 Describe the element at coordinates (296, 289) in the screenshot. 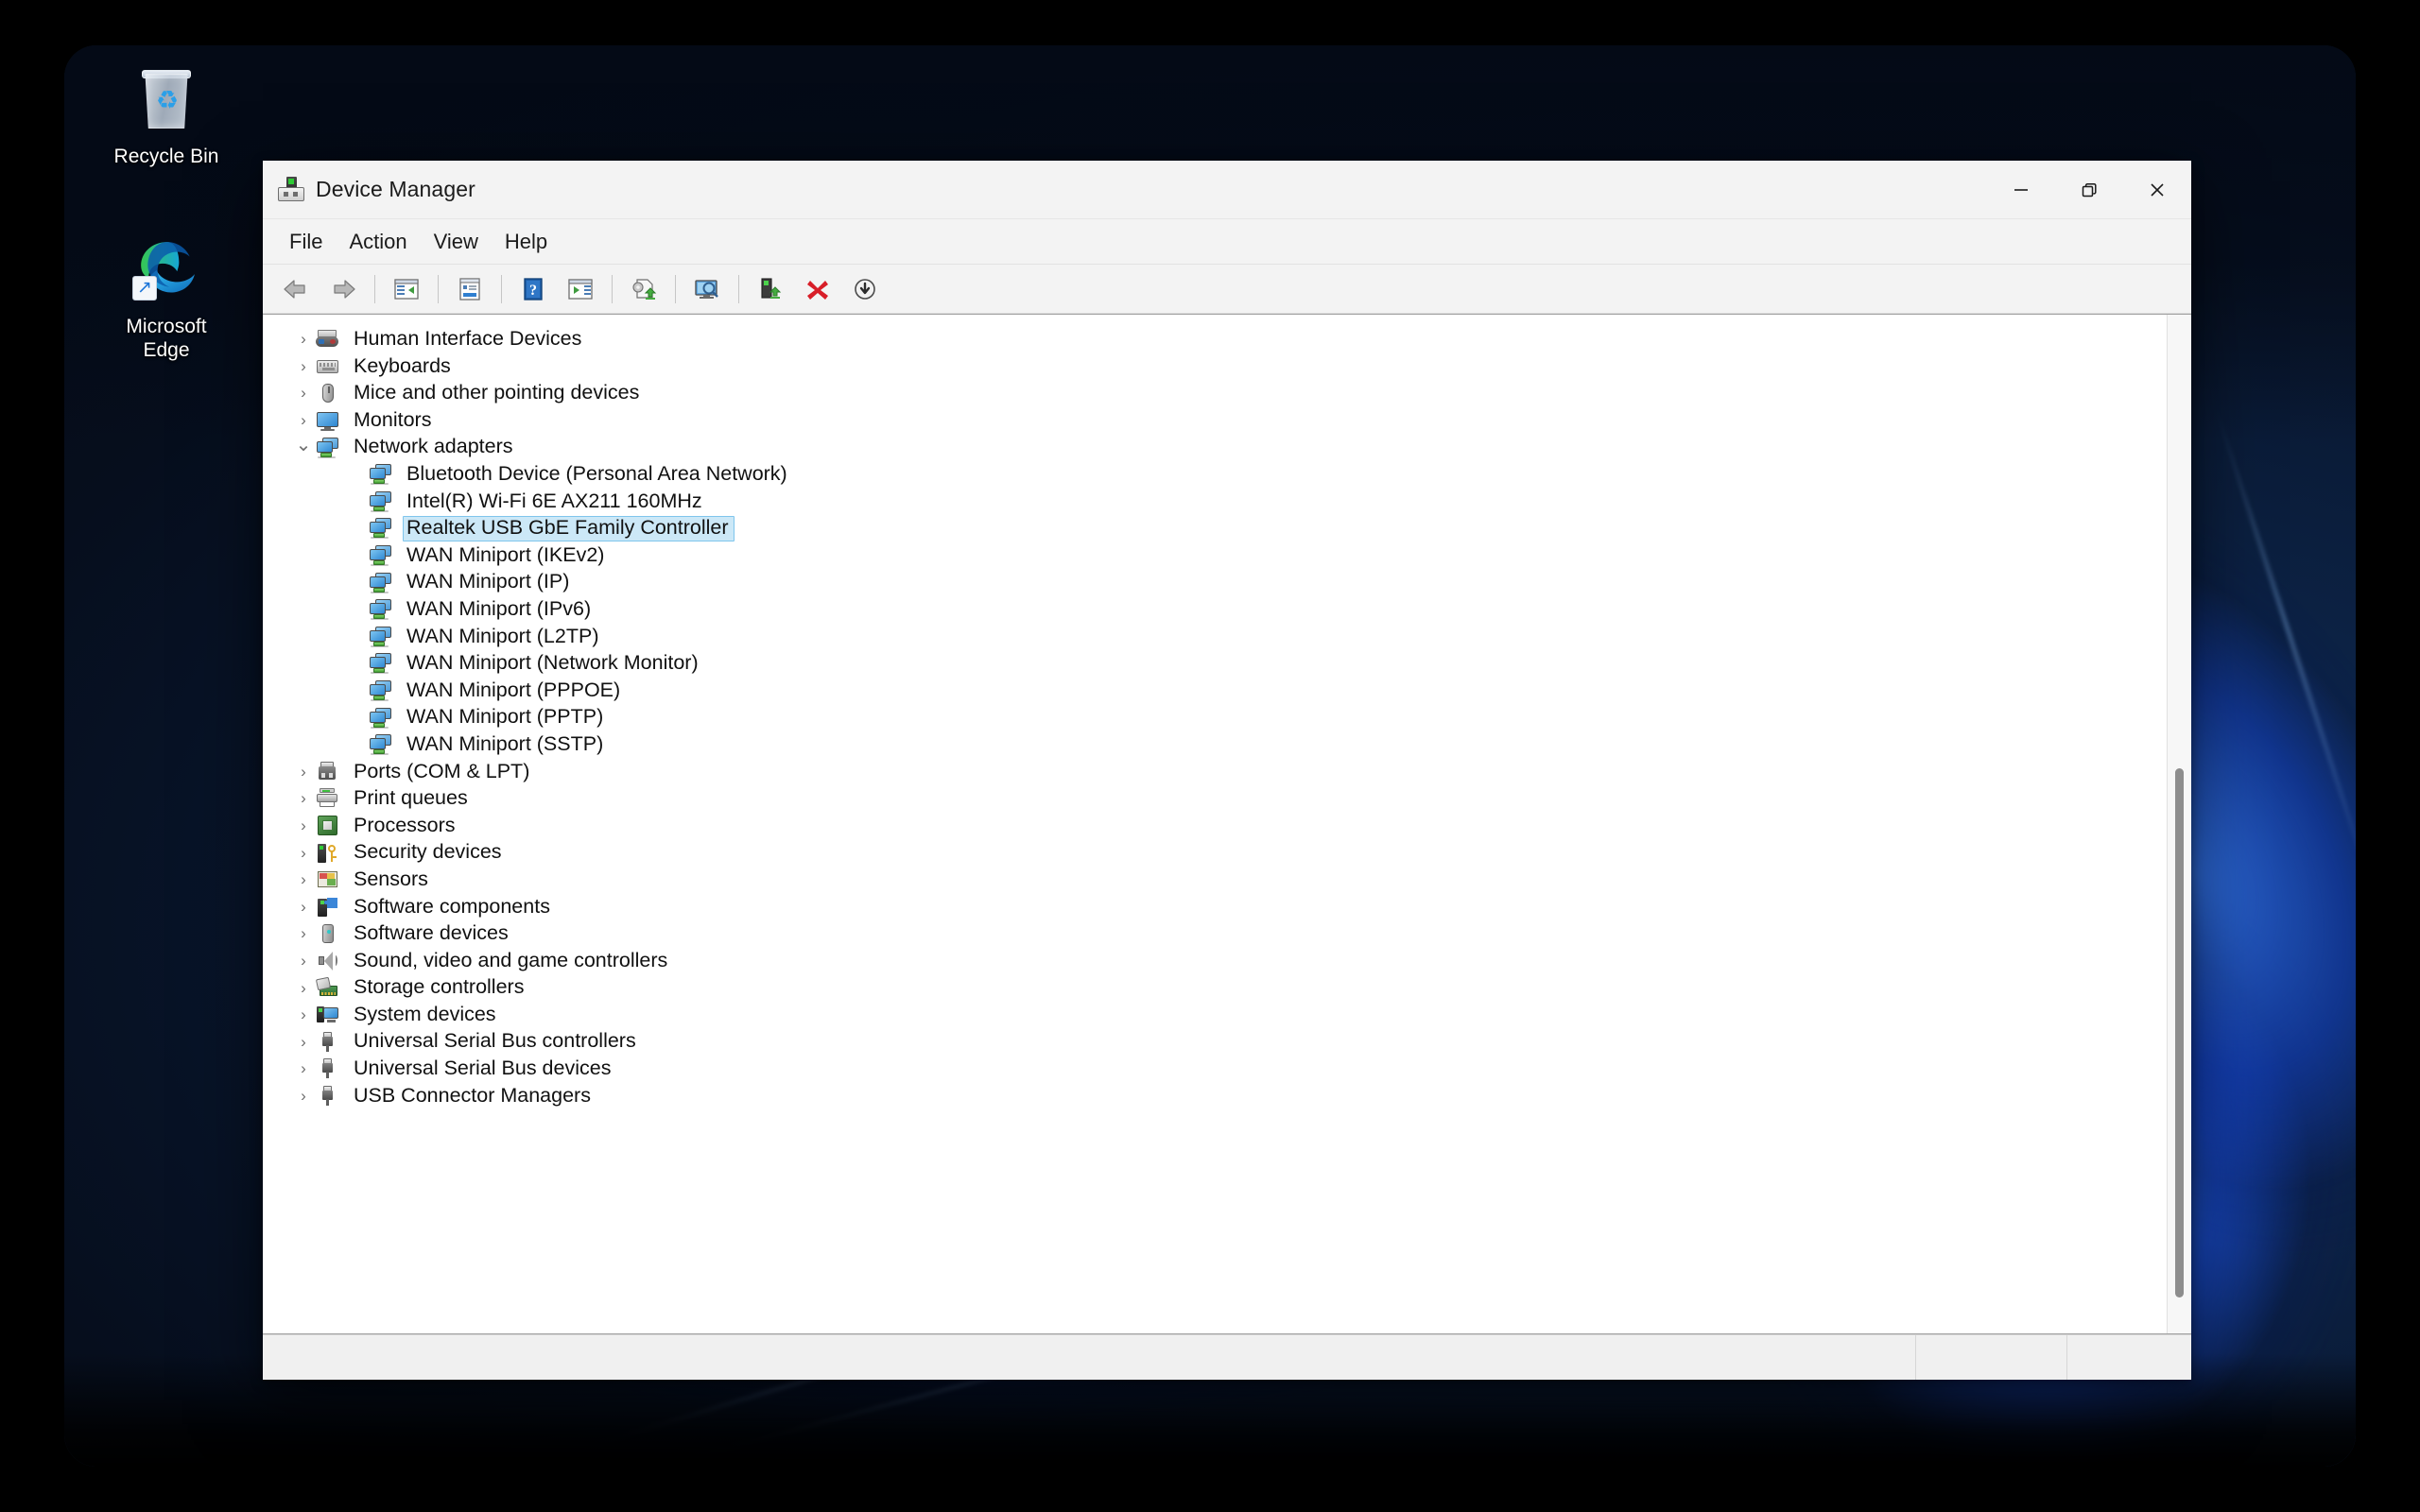

I see `back-button` at that location.